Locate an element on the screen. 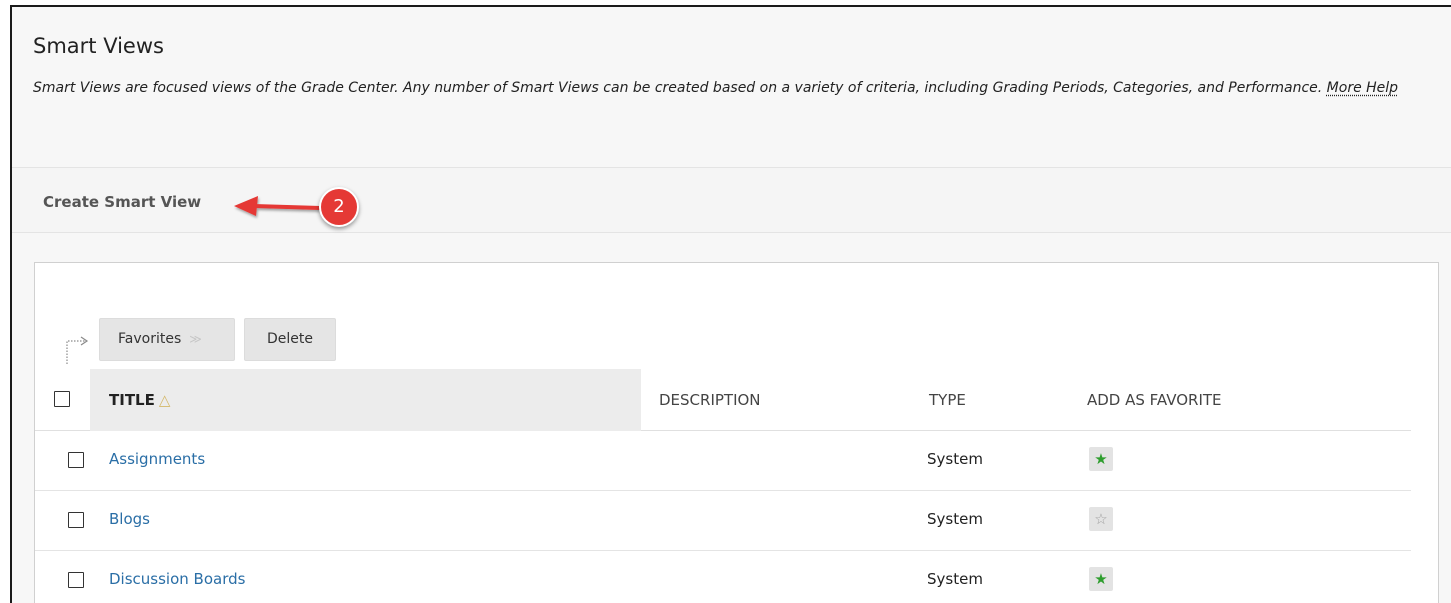 This screenshot has width=1451, height=603. row-title-link: Discussion Boards is located at coordinates (177, 579).